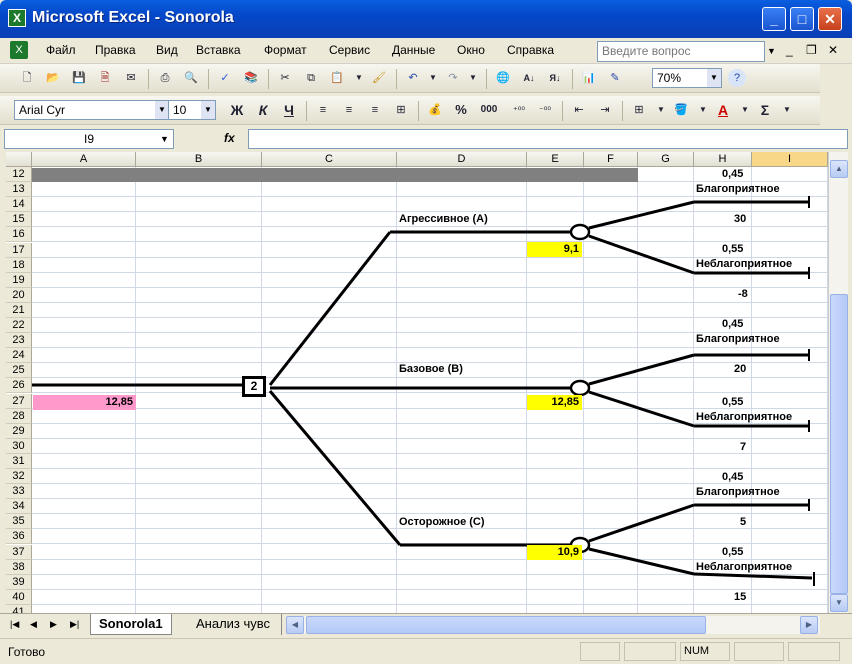 The height and width of the screenshot is (664, 852). What do you see at coordinates (555, 78) in the screenshot?
I see `sort-descending-icon: Я↓` at bounding box center [555, 78].